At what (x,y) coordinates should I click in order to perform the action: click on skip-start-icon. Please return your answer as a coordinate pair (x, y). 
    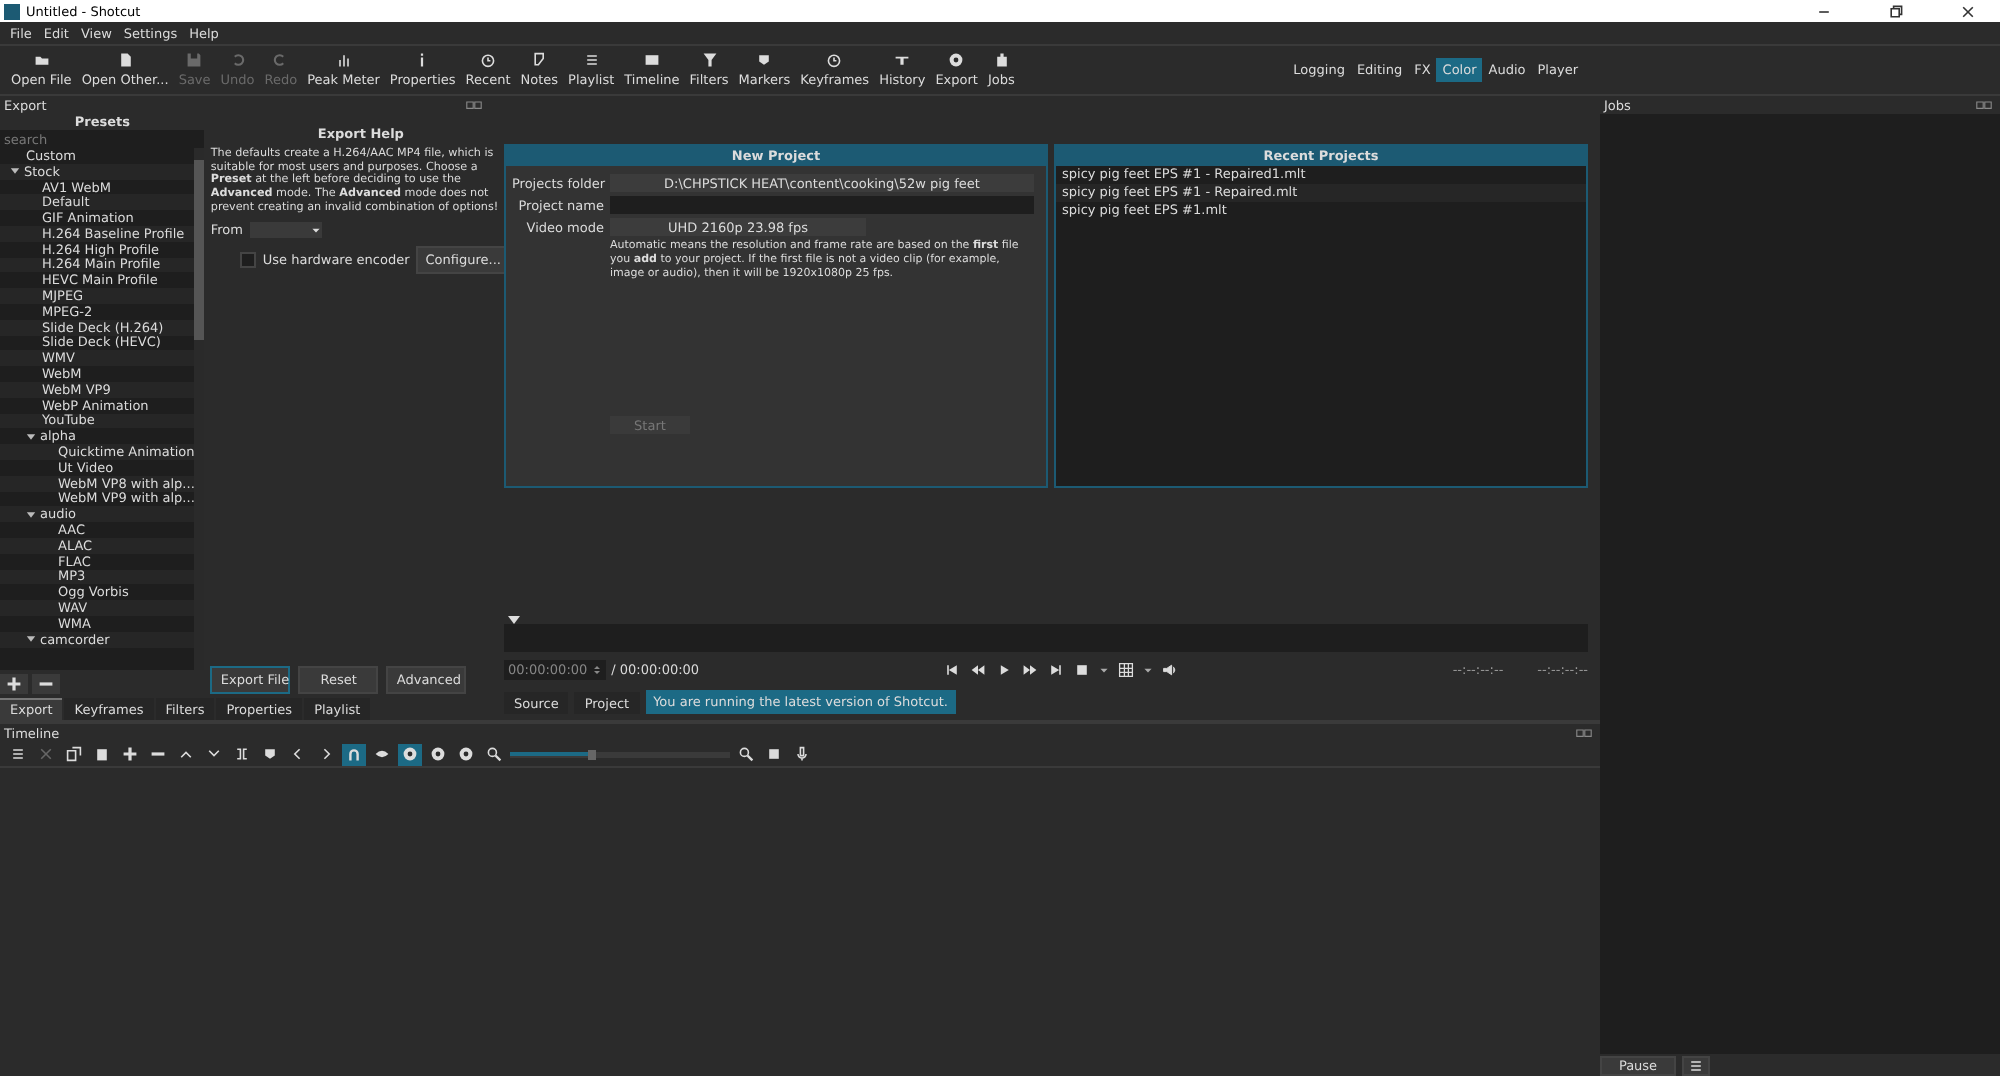
    Looking at the image, I should click on (952, 670).